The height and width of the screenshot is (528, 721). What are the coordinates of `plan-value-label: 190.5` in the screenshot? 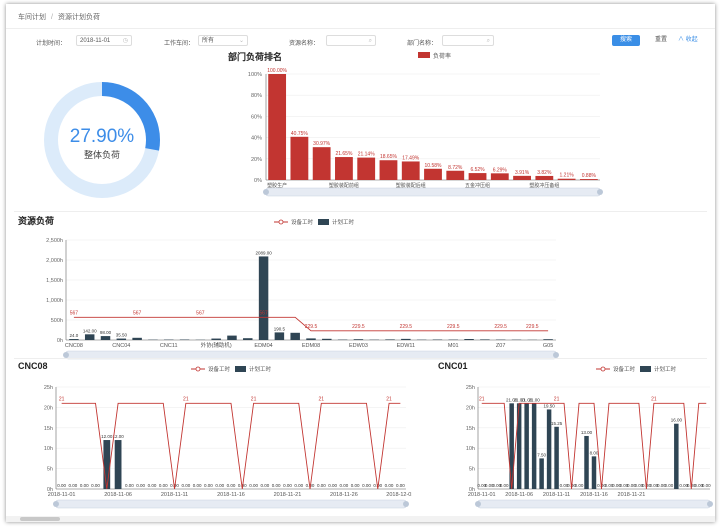 It's located at (280, 328).